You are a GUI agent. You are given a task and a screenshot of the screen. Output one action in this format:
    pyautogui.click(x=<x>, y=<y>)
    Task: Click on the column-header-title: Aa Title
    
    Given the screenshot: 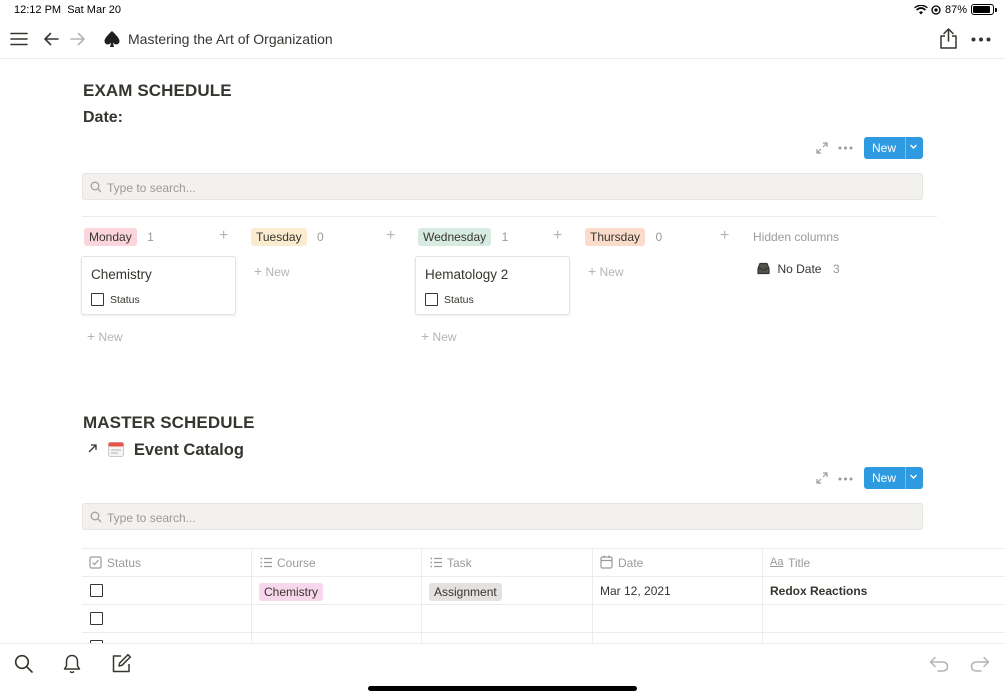 What is the action you would take?
    pyautogui.click(x=884, y=562)
    